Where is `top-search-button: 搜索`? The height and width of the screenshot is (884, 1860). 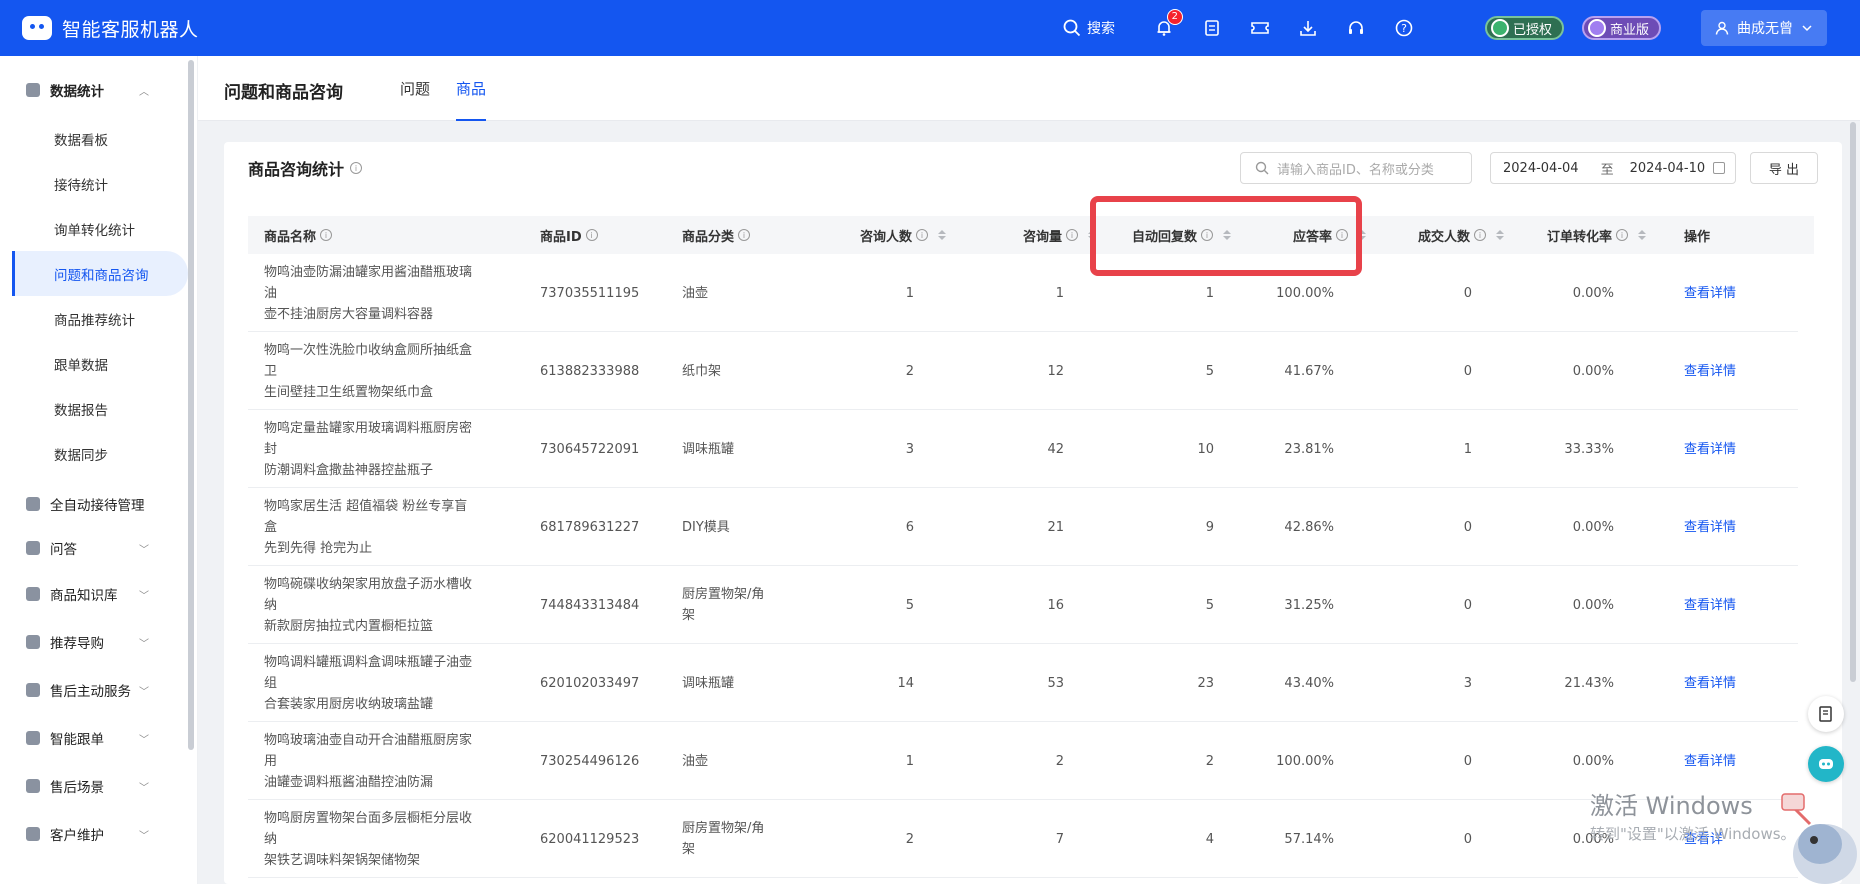
top-search-button: 搜索 is located at coordinates (1089, 28).